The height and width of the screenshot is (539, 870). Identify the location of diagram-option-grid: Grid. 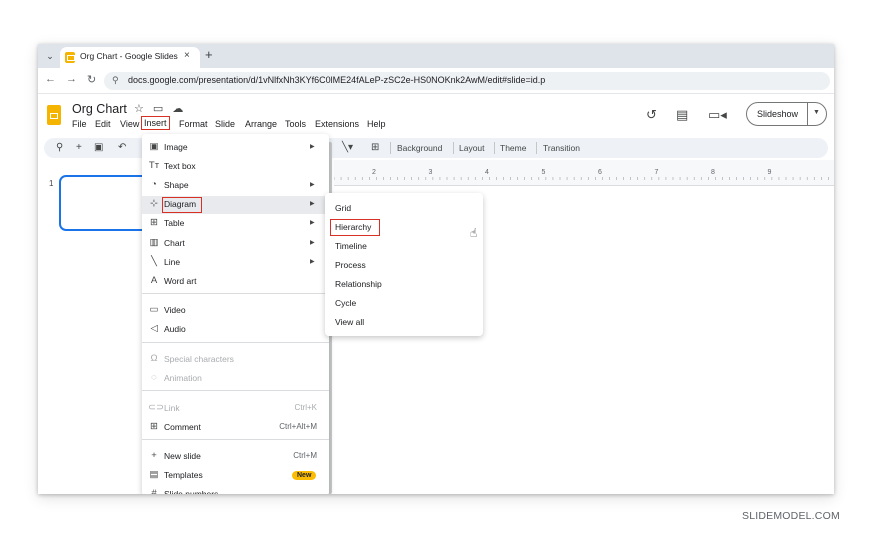
(404, 208).